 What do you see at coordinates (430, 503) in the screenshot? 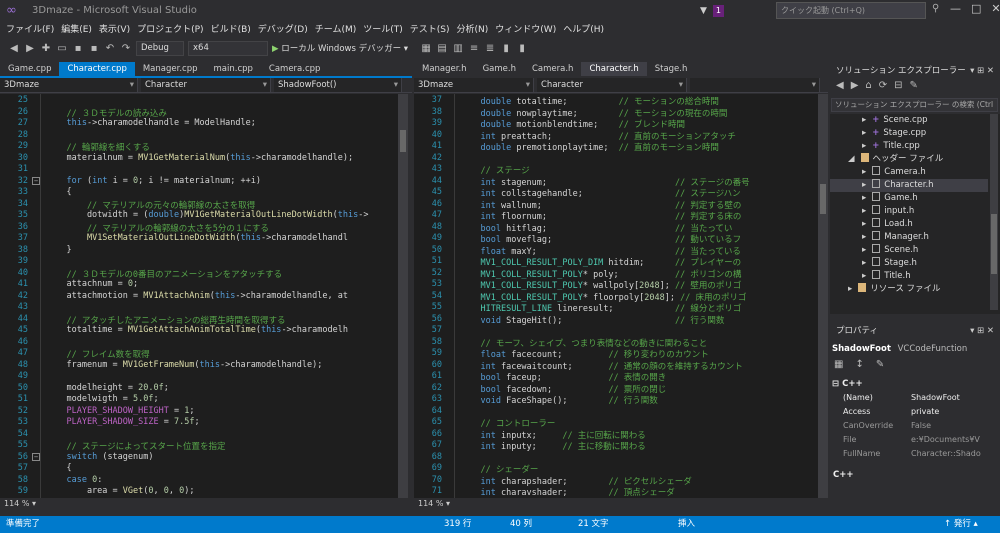
I see `right-zoom-level: 114 %` at bounding box center [430, 503].